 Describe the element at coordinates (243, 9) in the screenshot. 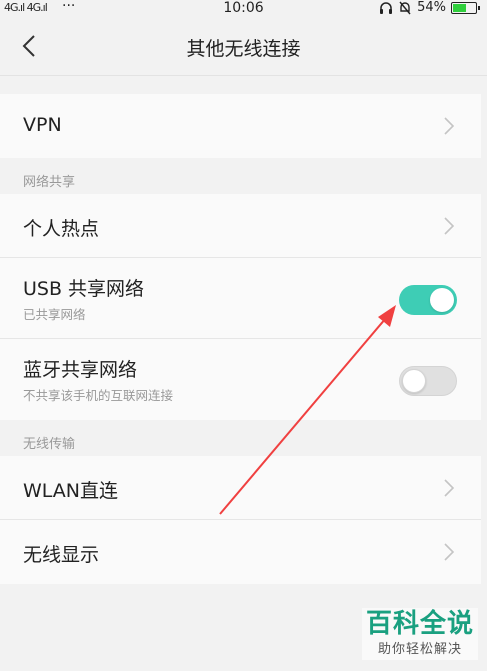

I see `status-bar: 4G.ıl 4G.ıl ··· 10:06 54%` at that location.